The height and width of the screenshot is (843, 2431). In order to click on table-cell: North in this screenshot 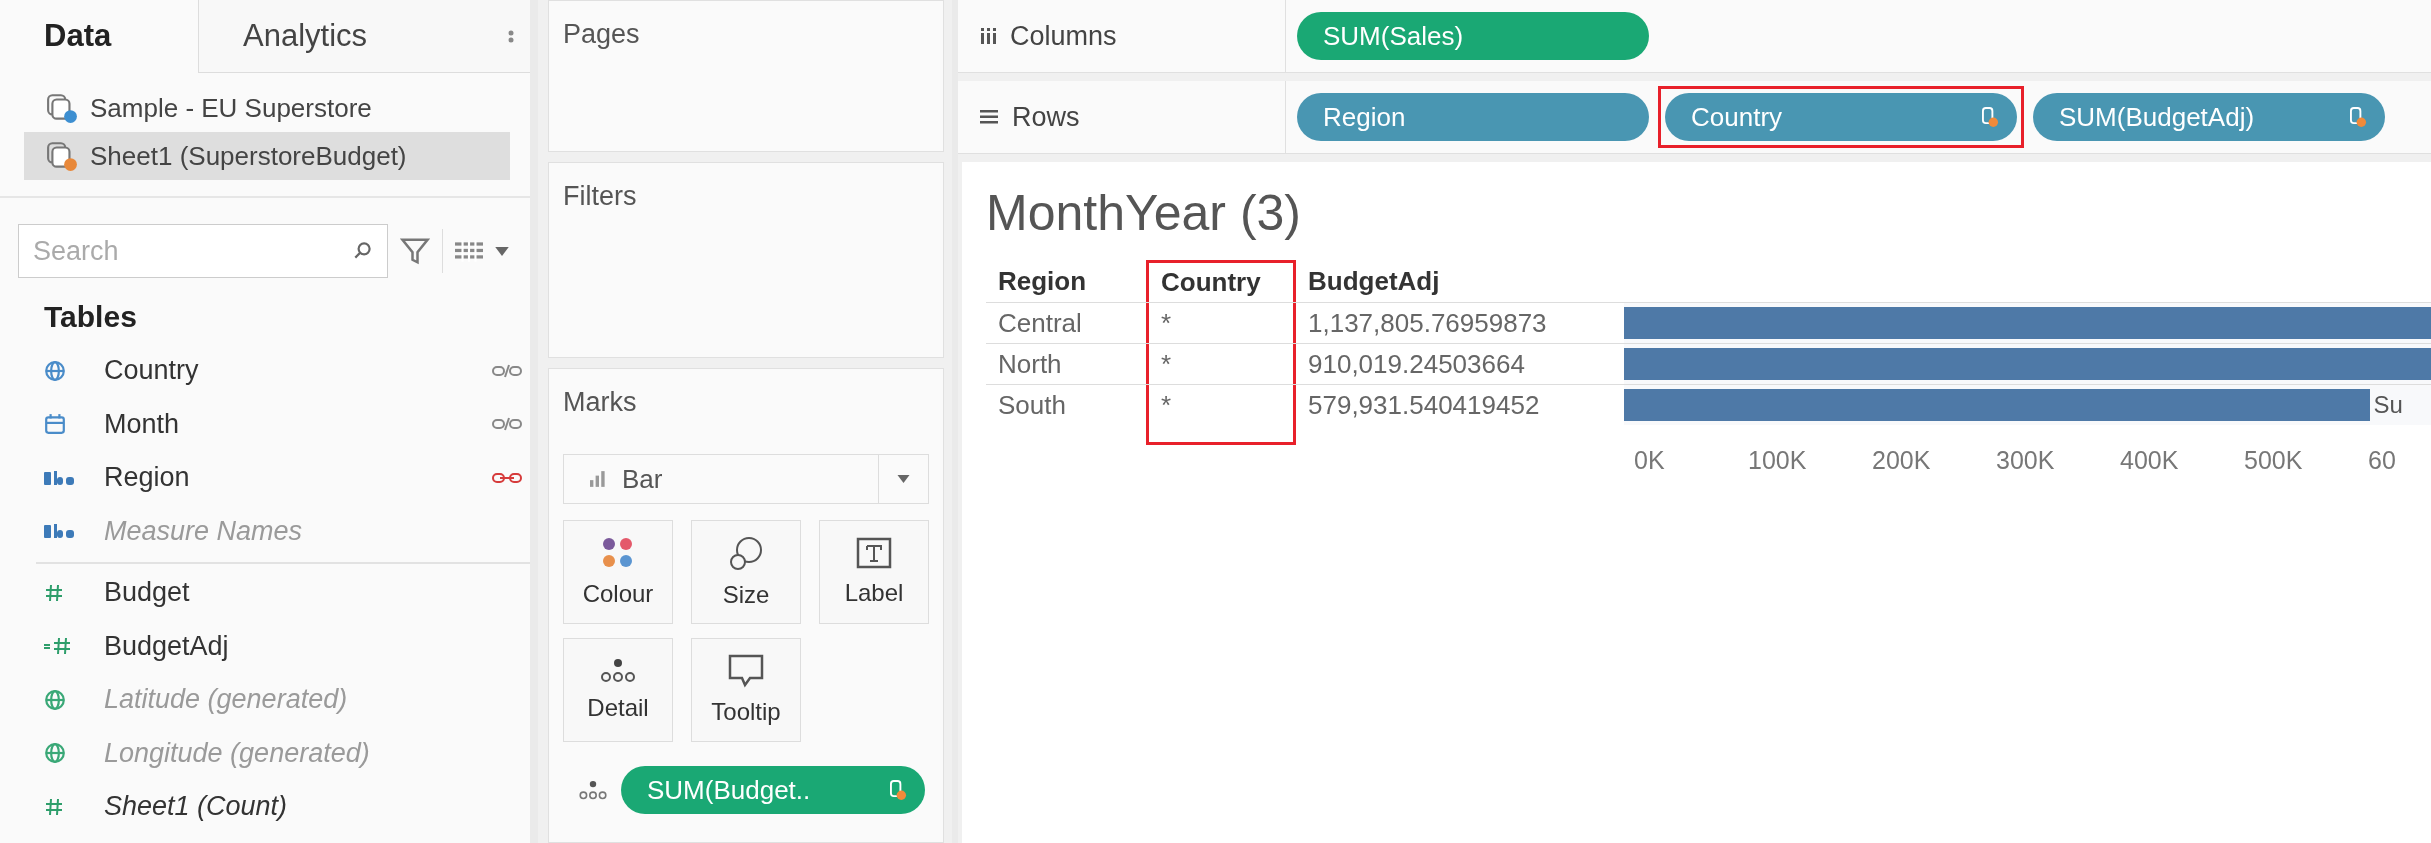, I will do `click(1030, 364)`.